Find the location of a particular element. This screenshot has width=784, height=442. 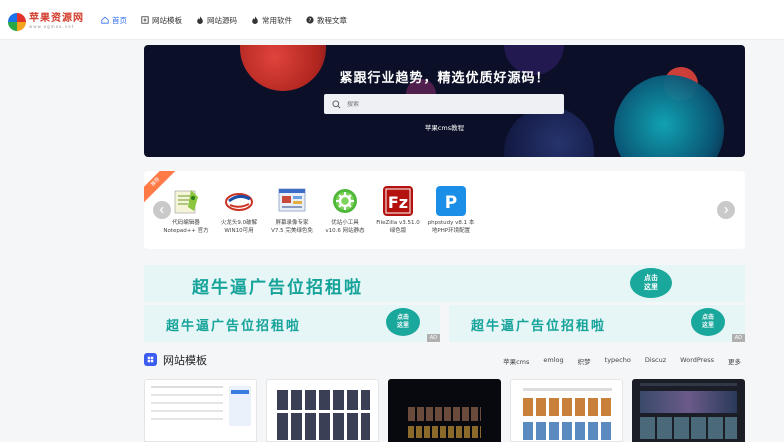

tag-applecms: 苹果cms is located at coordinates (516, 361).